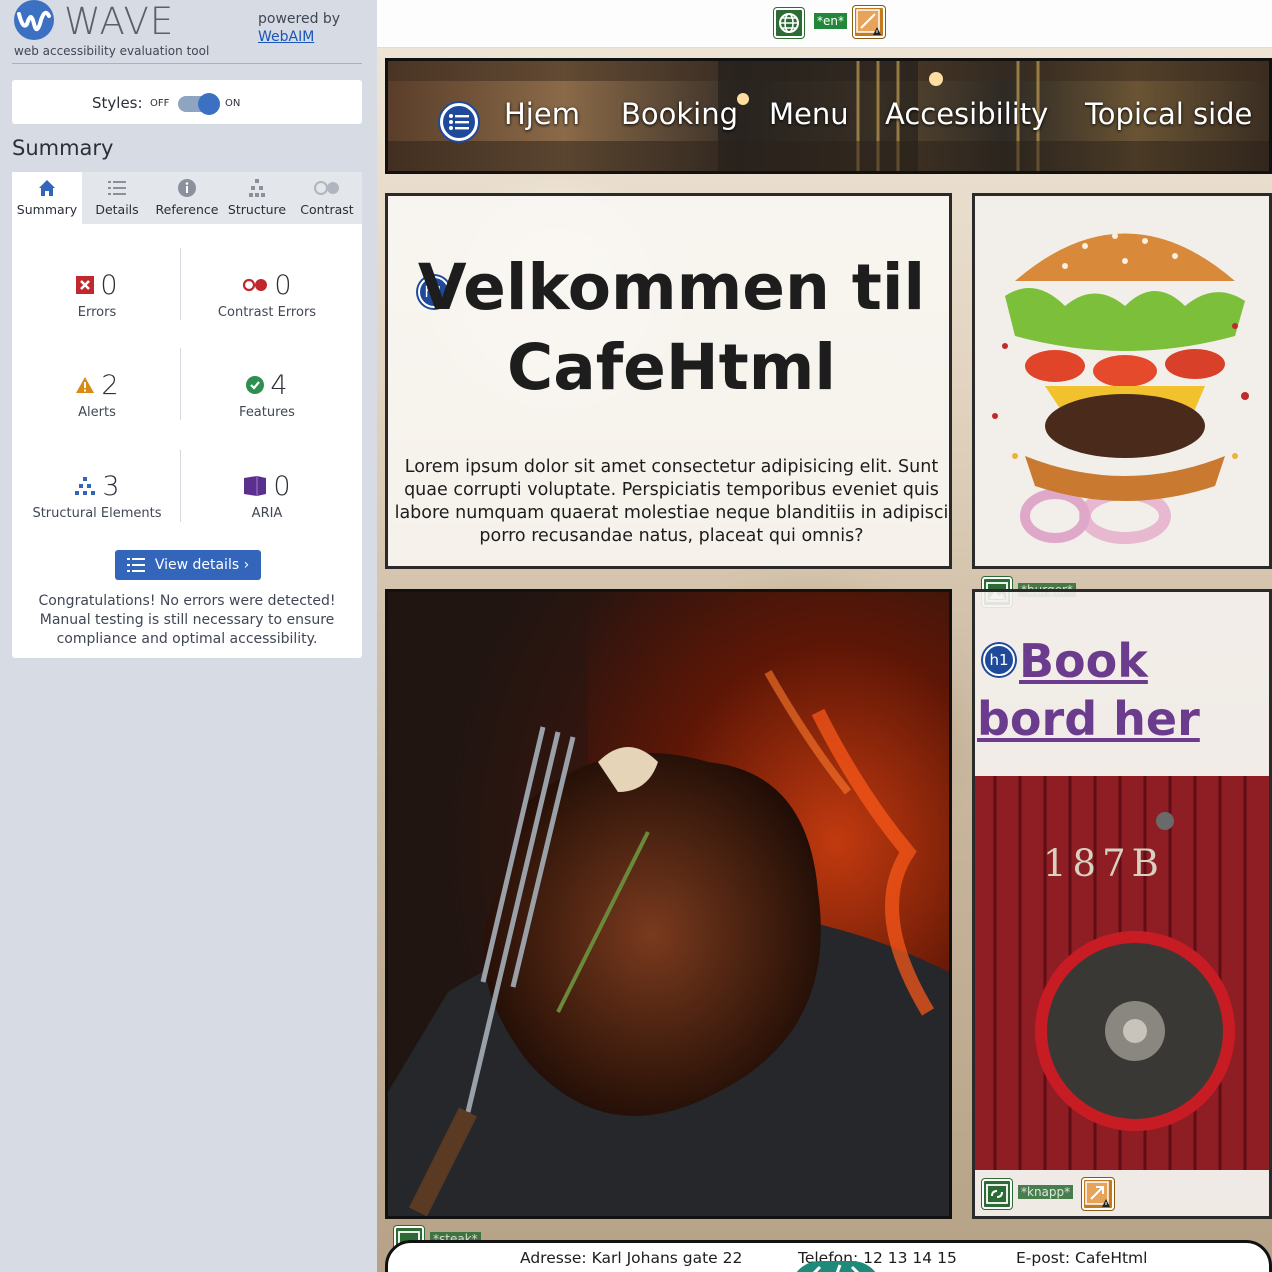 The width and height of the screenshot is (1272, 1272). Describe the element at coordinates (117, 198) in the screenshot. I see `tab-details: Details` at that location.